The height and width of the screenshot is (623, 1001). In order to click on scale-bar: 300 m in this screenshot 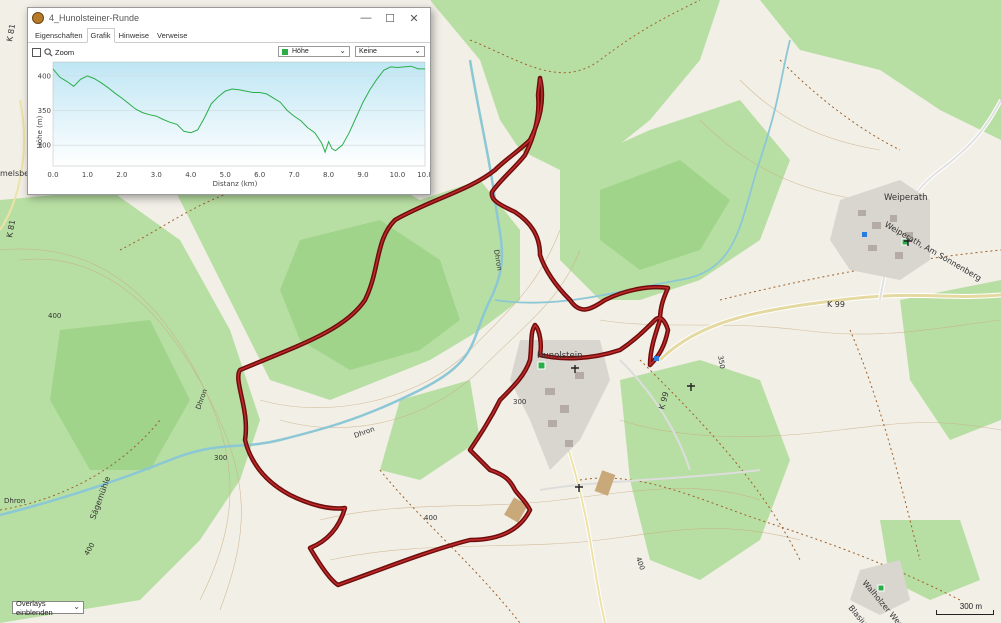, I will do `click(965, 609)`.